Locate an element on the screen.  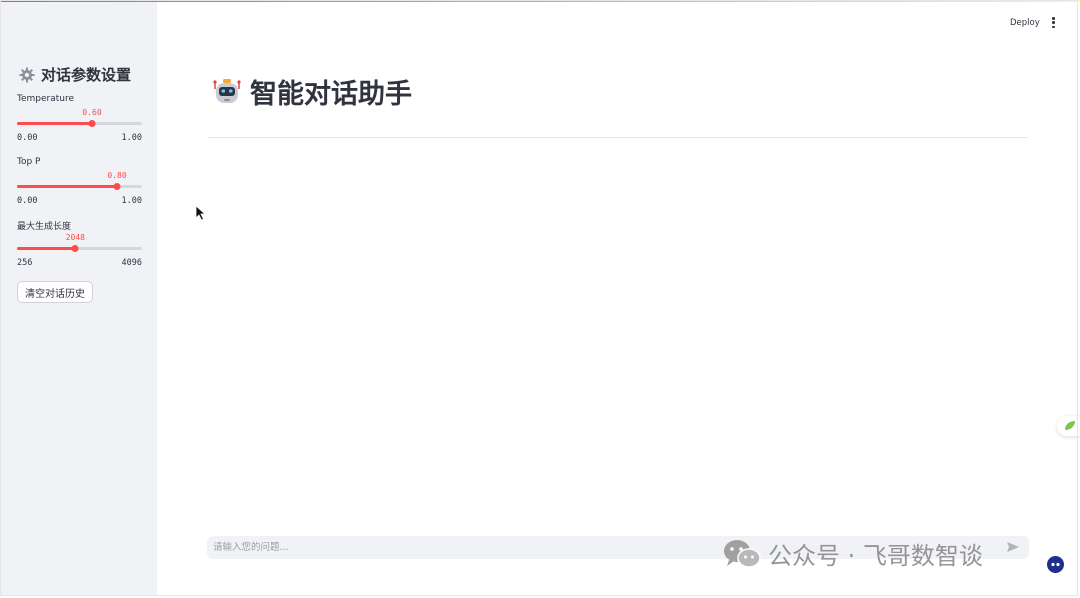
send-icon is located at coordinates (1013, 547).